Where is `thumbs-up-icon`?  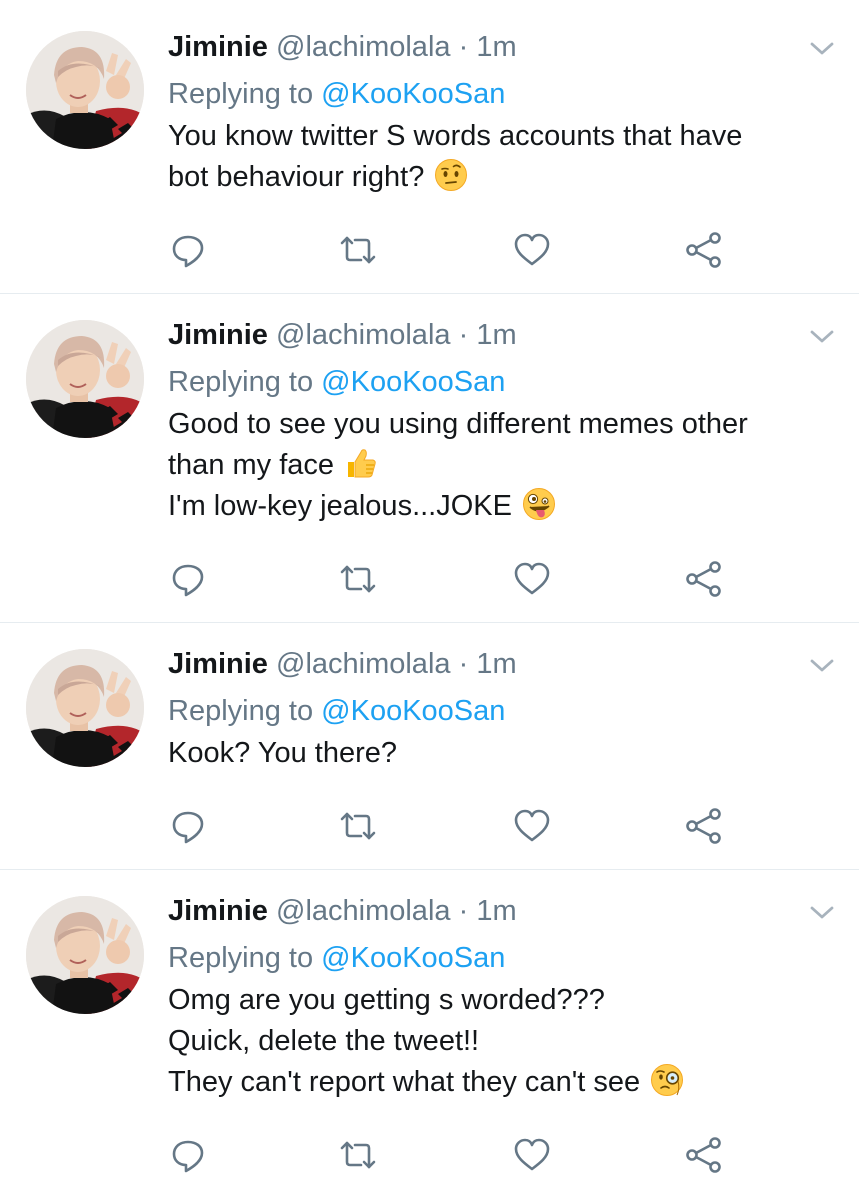 thumbs-up-icon is located at coordinates (361, 463).